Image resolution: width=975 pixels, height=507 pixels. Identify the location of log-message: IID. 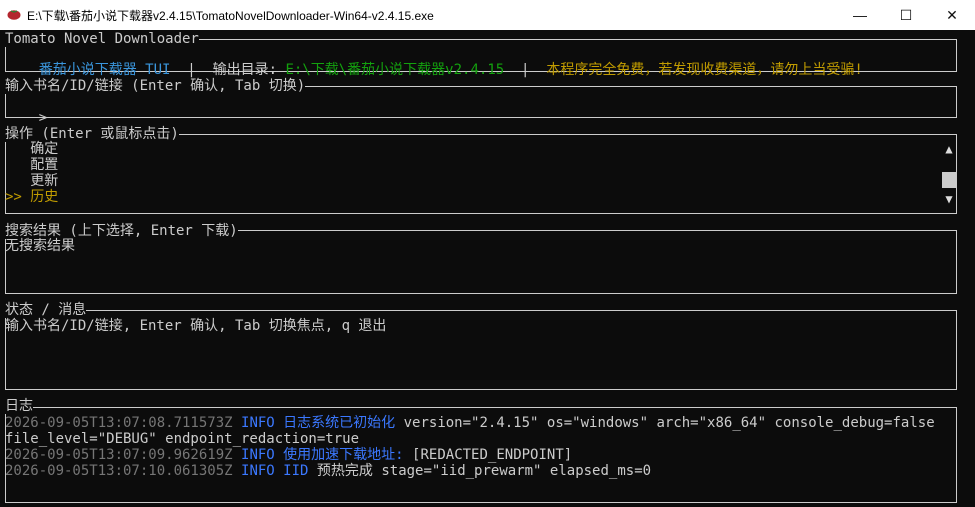
(296, 471).